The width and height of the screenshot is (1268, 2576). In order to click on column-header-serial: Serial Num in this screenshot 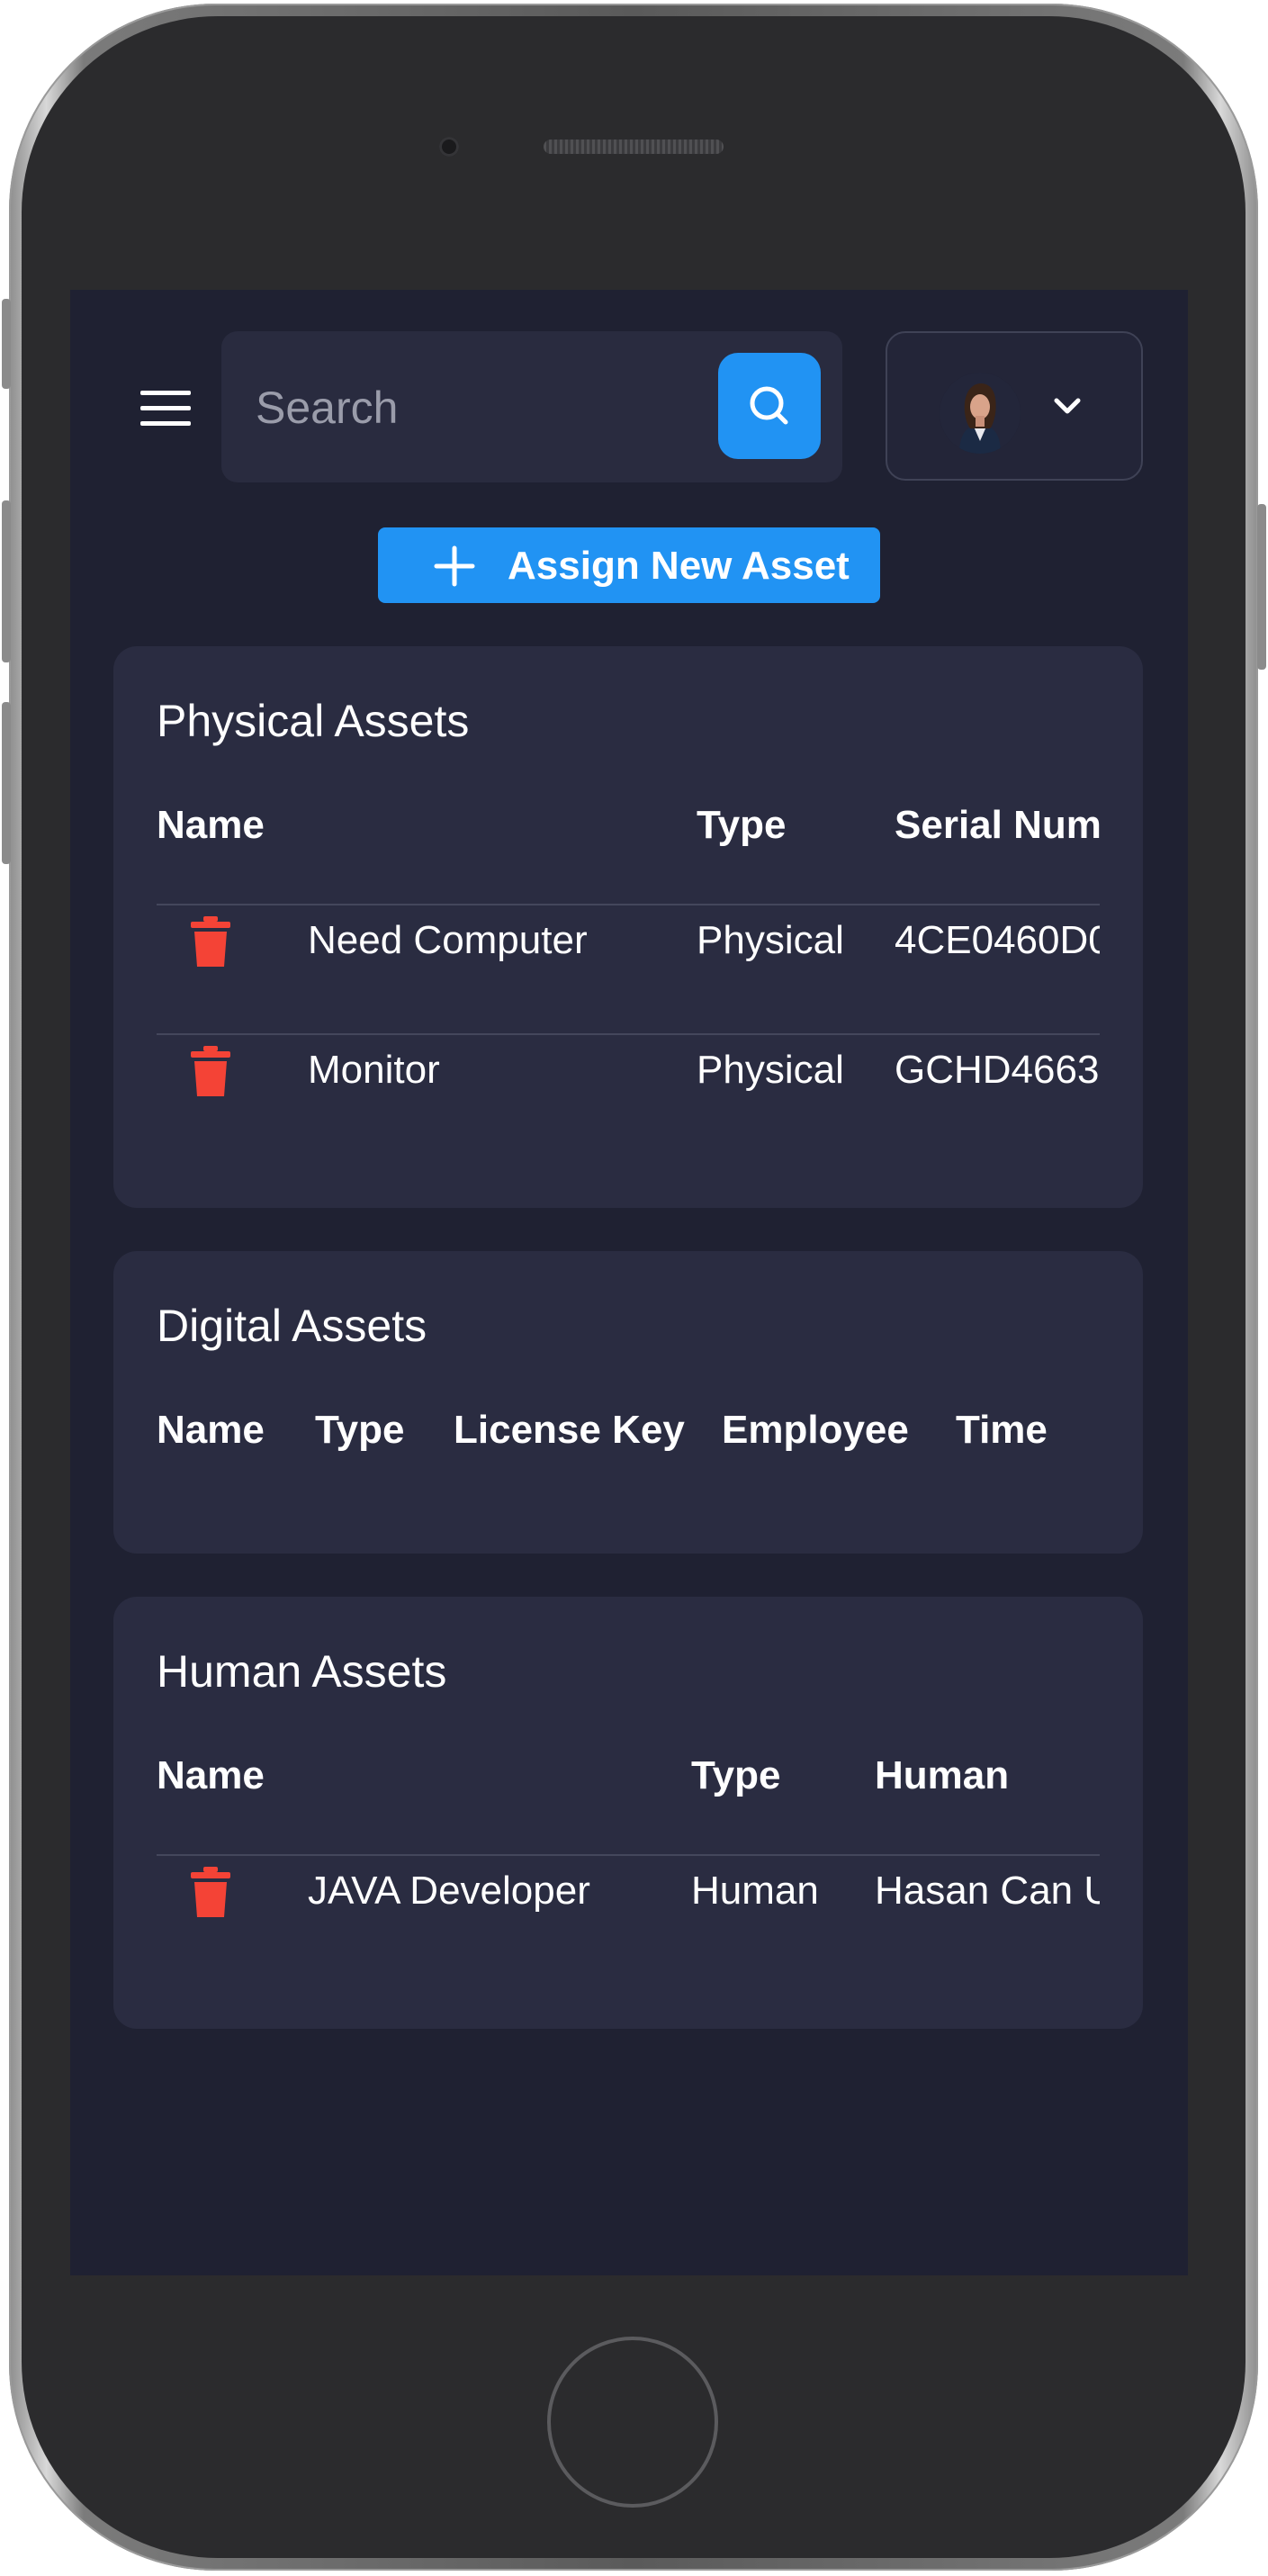, I will do `click(998, 825)`.